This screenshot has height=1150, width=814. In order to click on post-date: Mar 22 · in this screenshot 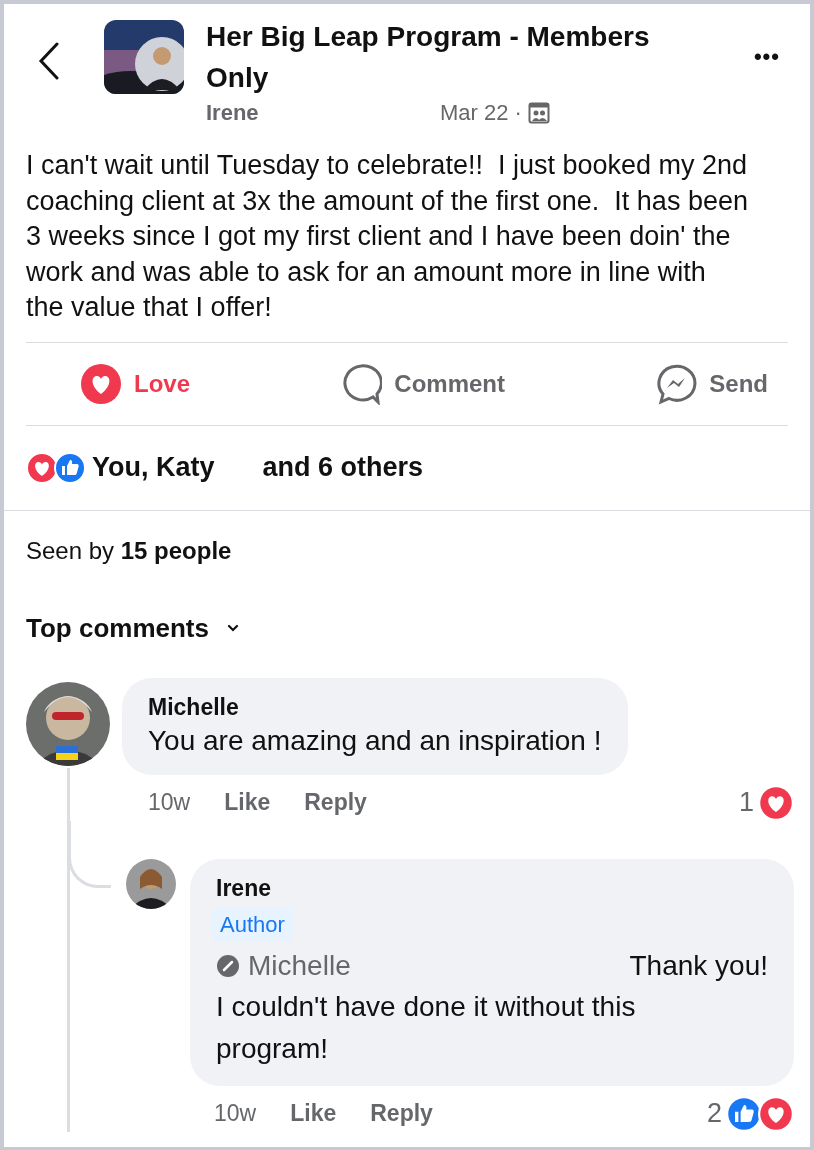, I will do `click(481, 113)`.